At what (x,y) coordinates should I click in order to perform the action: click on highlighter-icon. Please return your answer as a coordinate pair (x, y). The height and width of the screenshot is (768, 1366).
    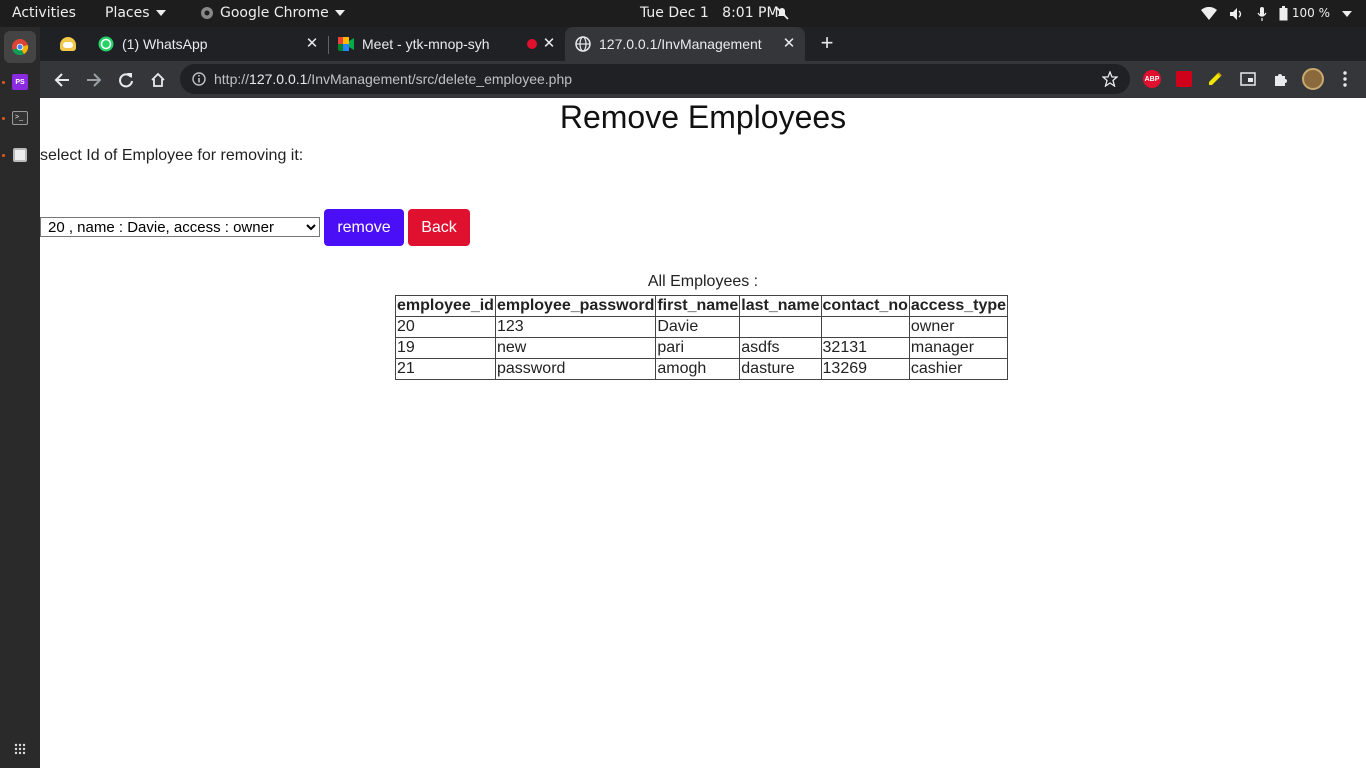
    Looking at the image, I should click on (1215, 78).